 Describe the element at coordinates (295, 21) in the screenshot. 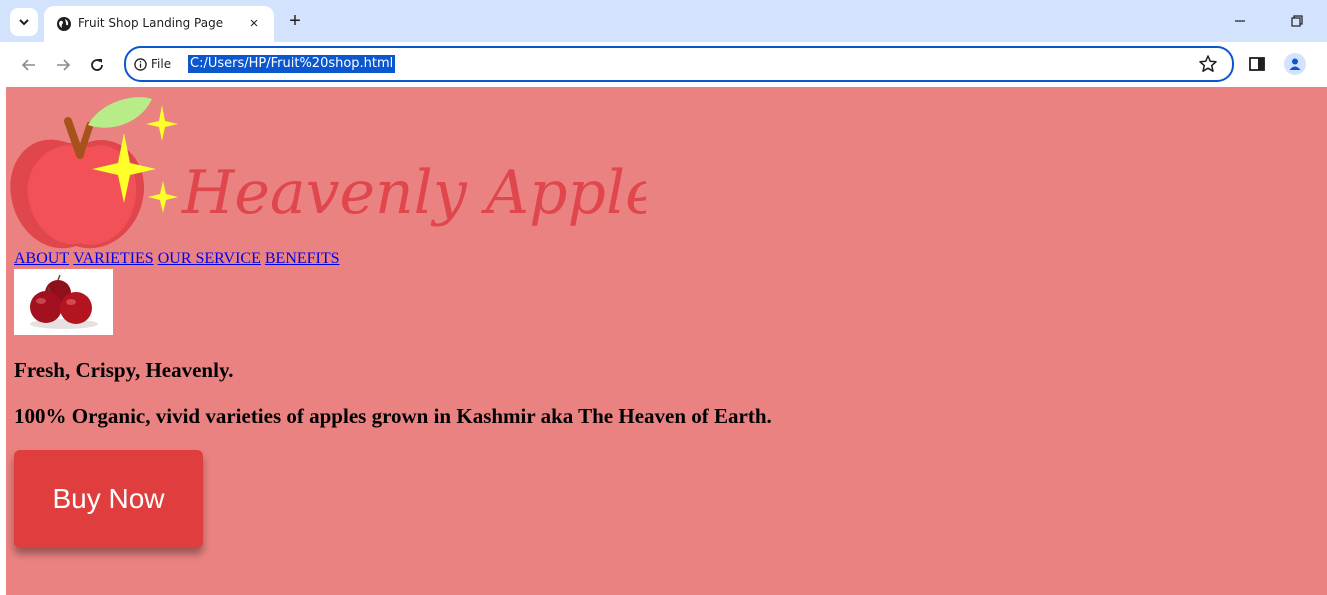

I see `plus-icon: +` at that location.